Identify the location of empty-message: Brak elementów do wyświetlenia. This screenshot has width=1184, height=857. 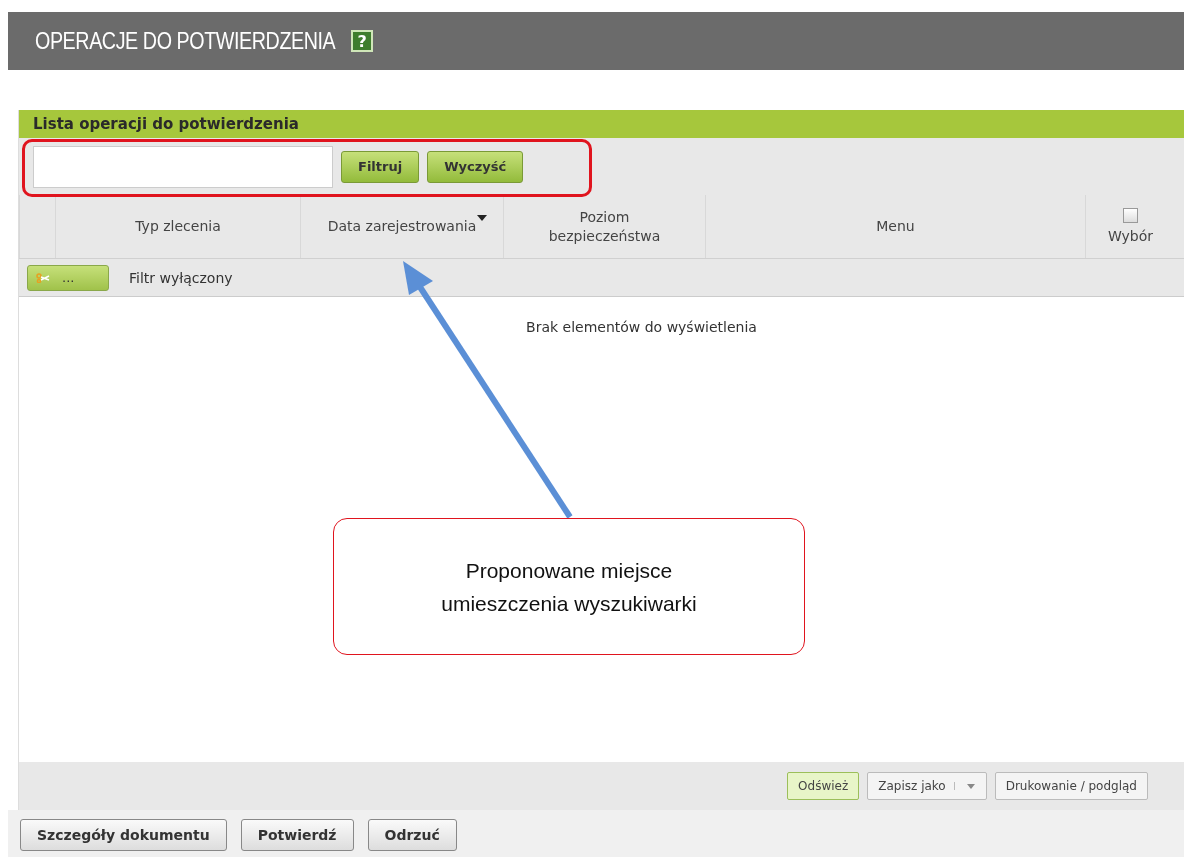
(641, 328).